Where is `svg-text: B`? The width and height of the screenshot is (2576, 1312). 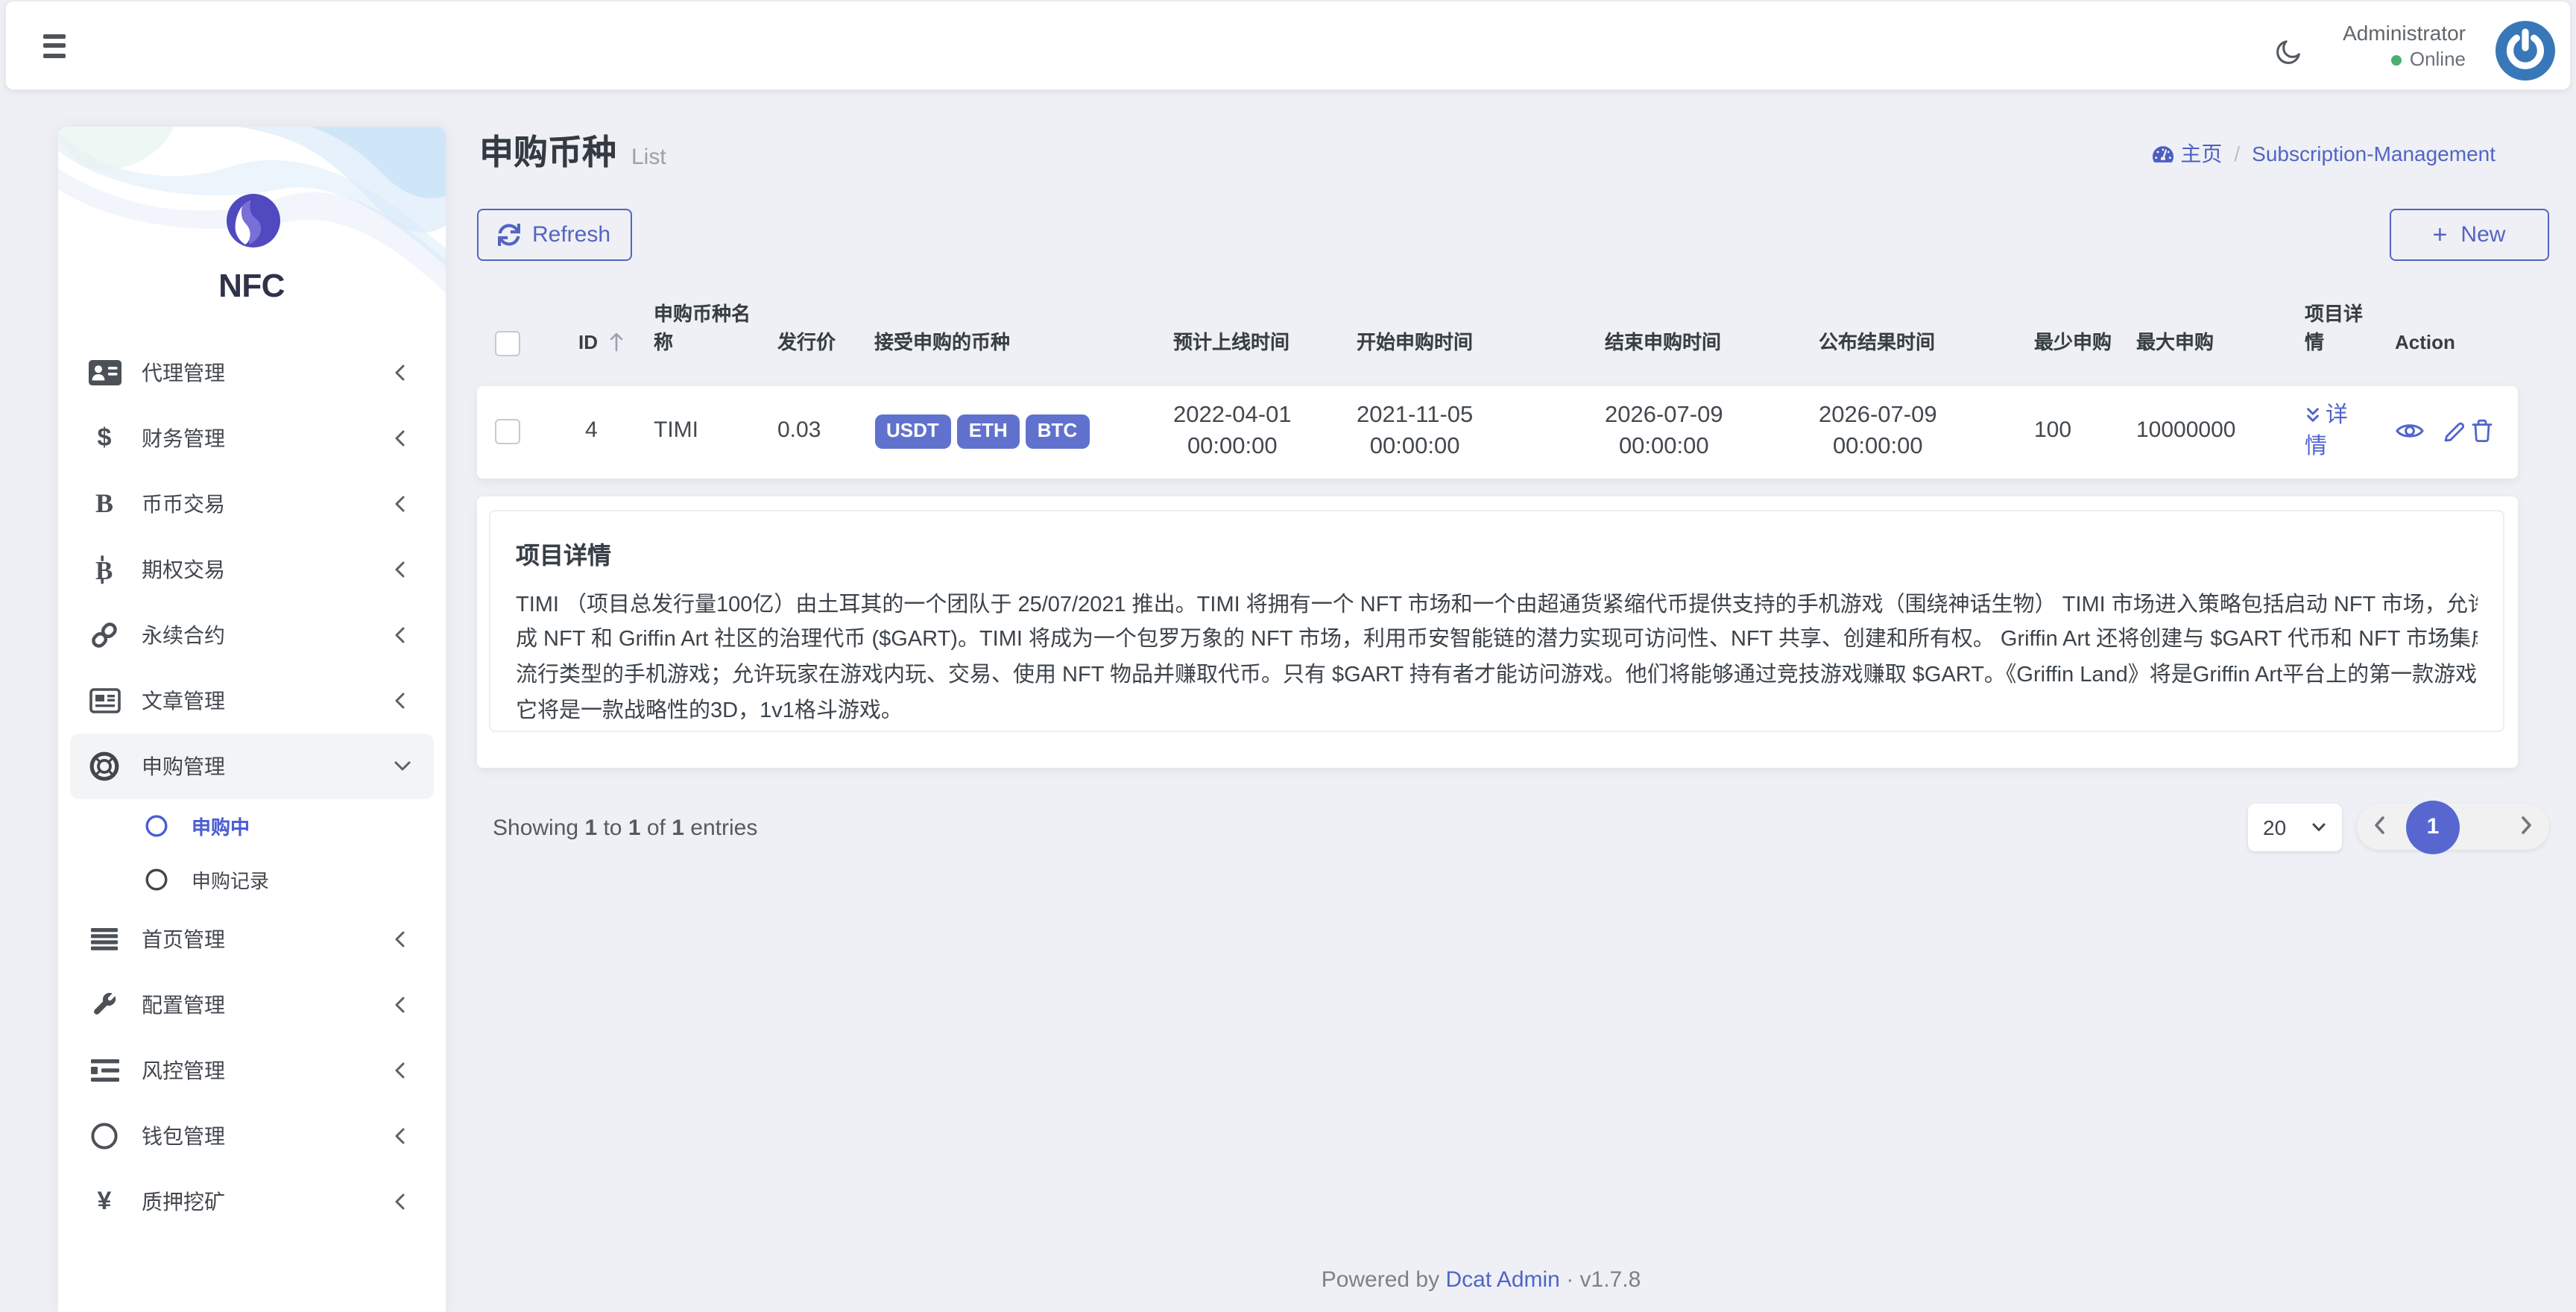 svg-text: B is located at coordinates (104, 571).